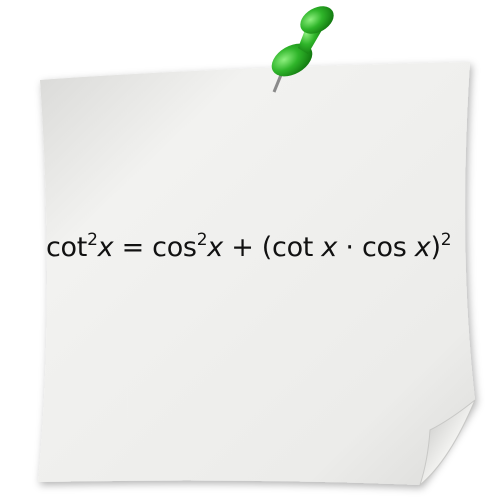 The width and height of the screenshot is (500, 500). Describe the element at coordinates (247, 247) in the screenshot. I see `eq-plus: + (` at that location.